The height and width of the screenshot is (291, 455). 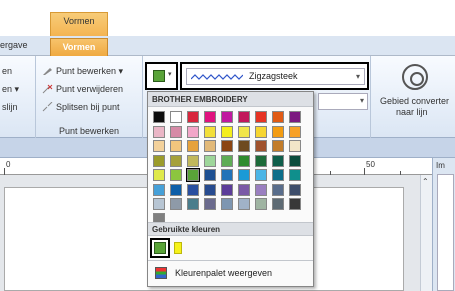 What do you see at coordinates (90, 71) in the screenshot?
I see `punt-bewerken-label: Punt bewerken ▾` at bounding box center [90, 71].